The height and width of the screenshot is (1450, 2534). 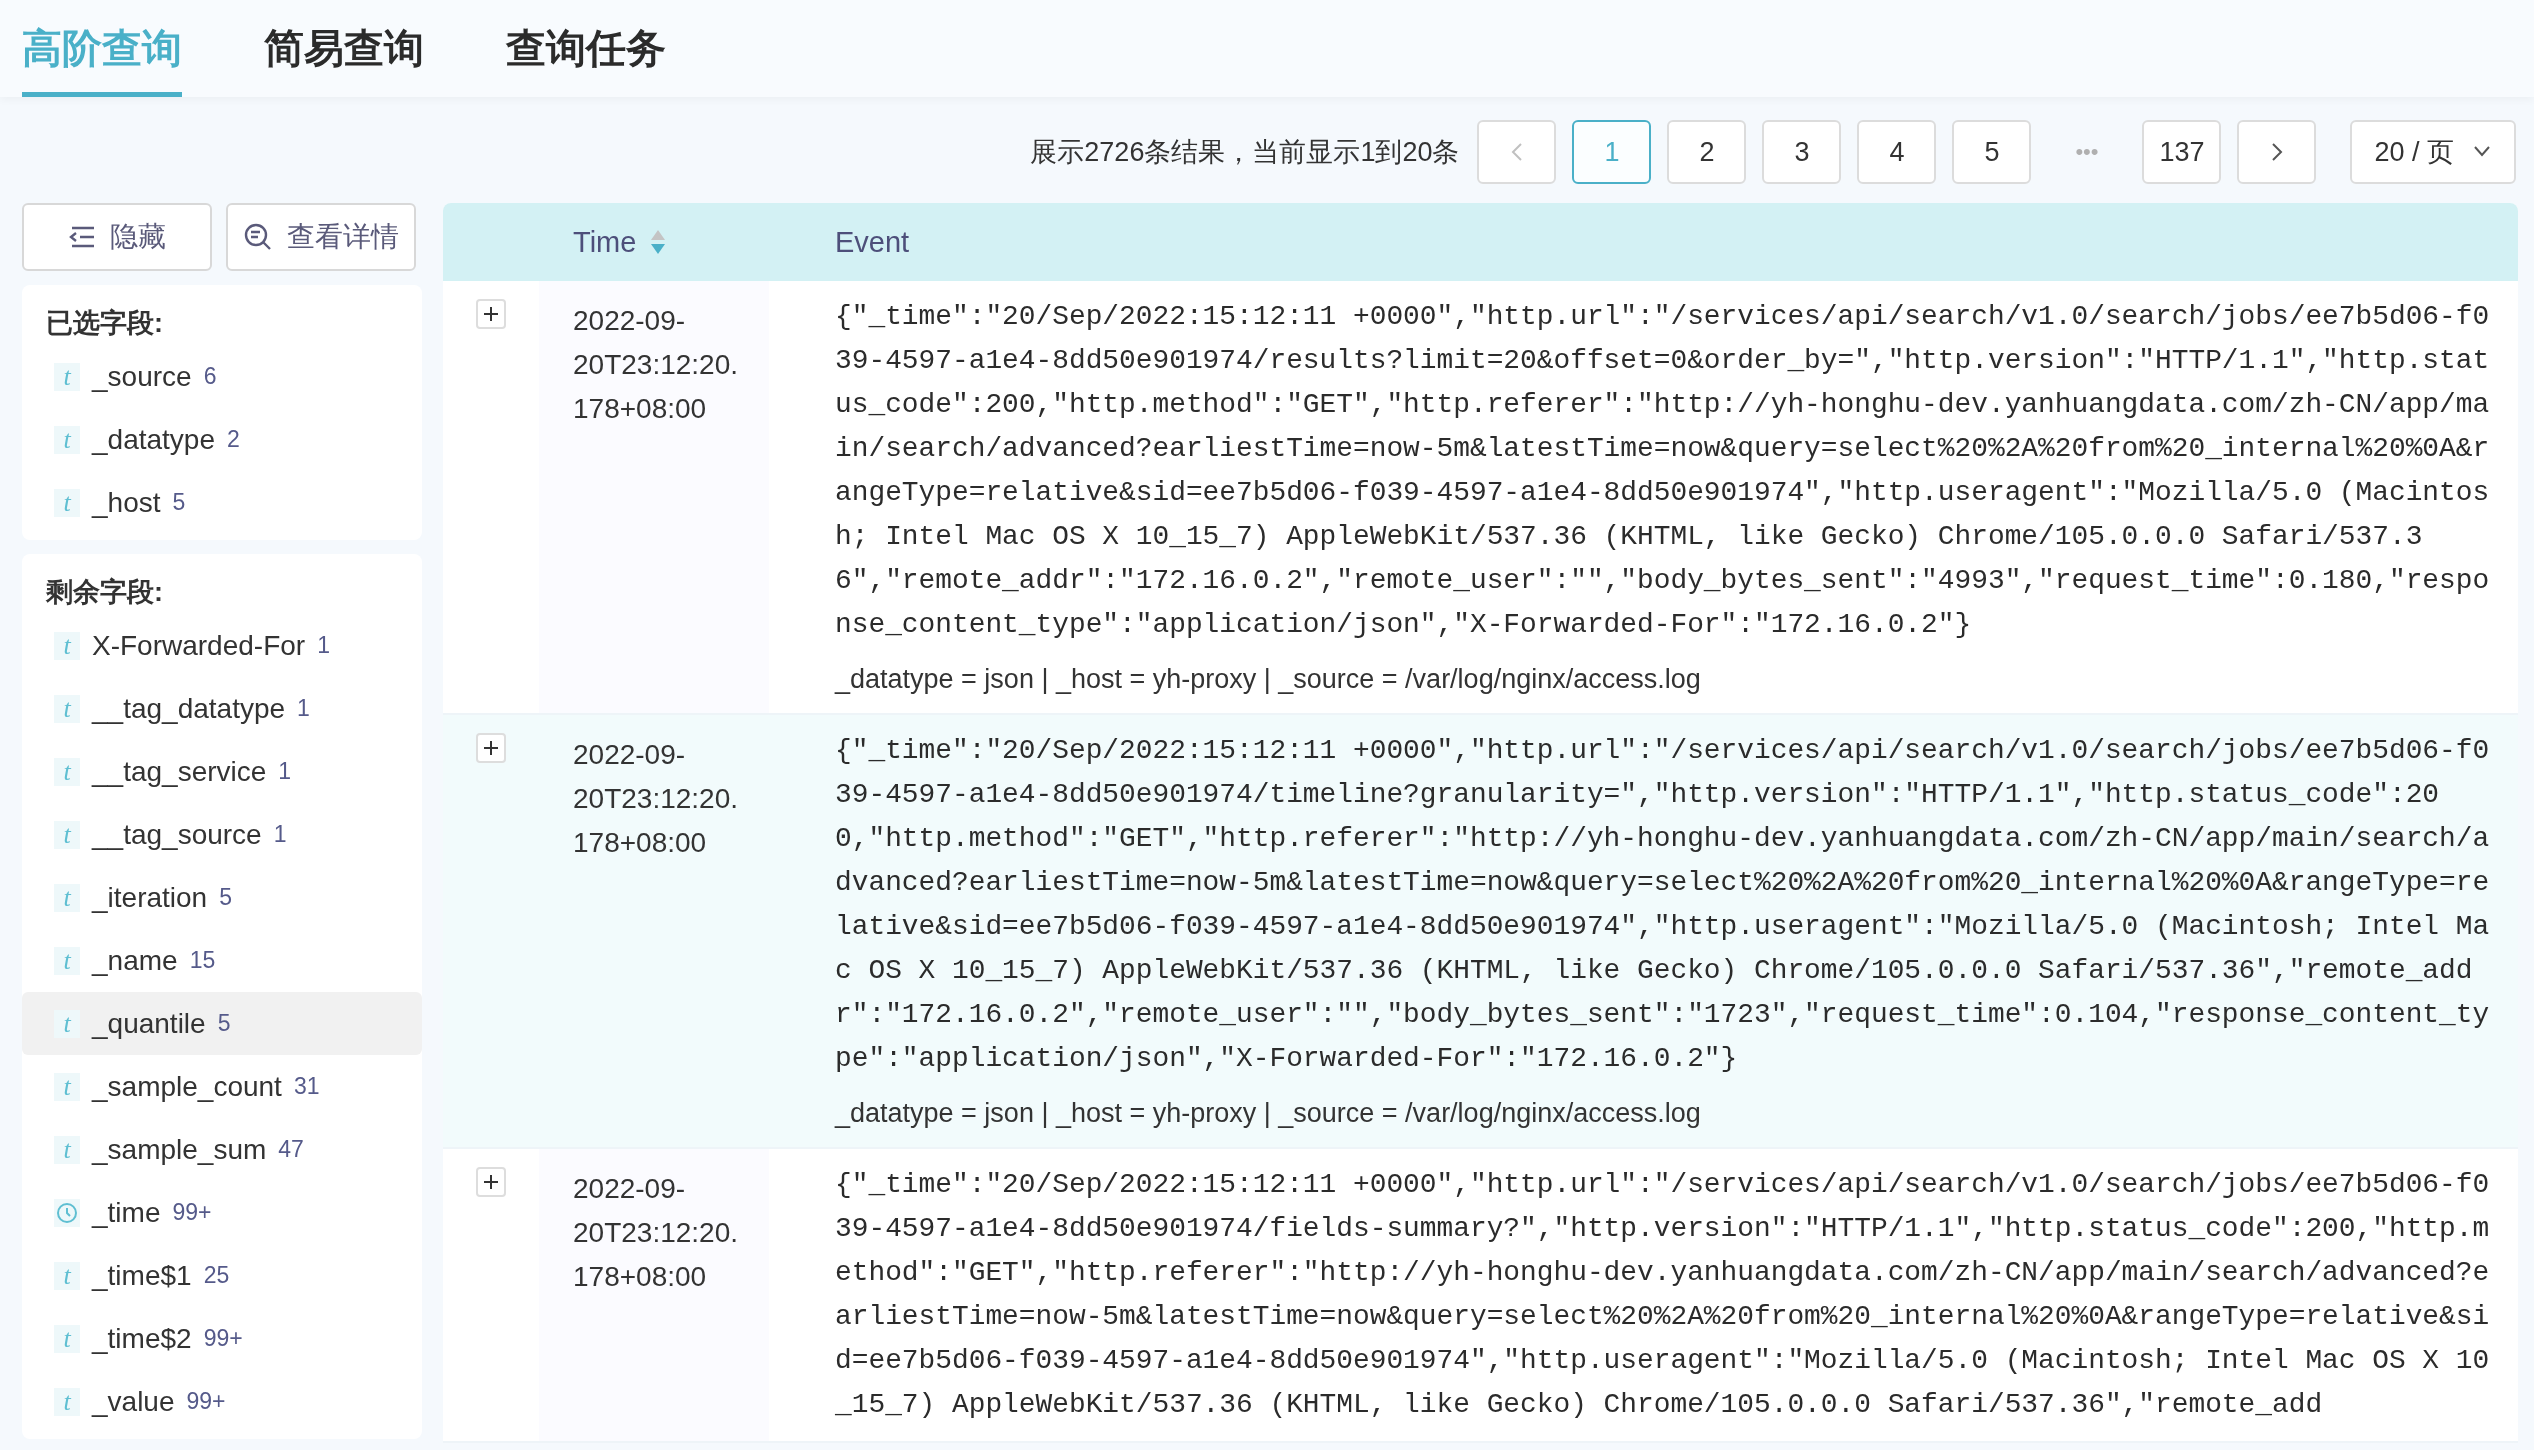 I want to click on field-item: t _time$2 99+, so click(x=222, y=1338).